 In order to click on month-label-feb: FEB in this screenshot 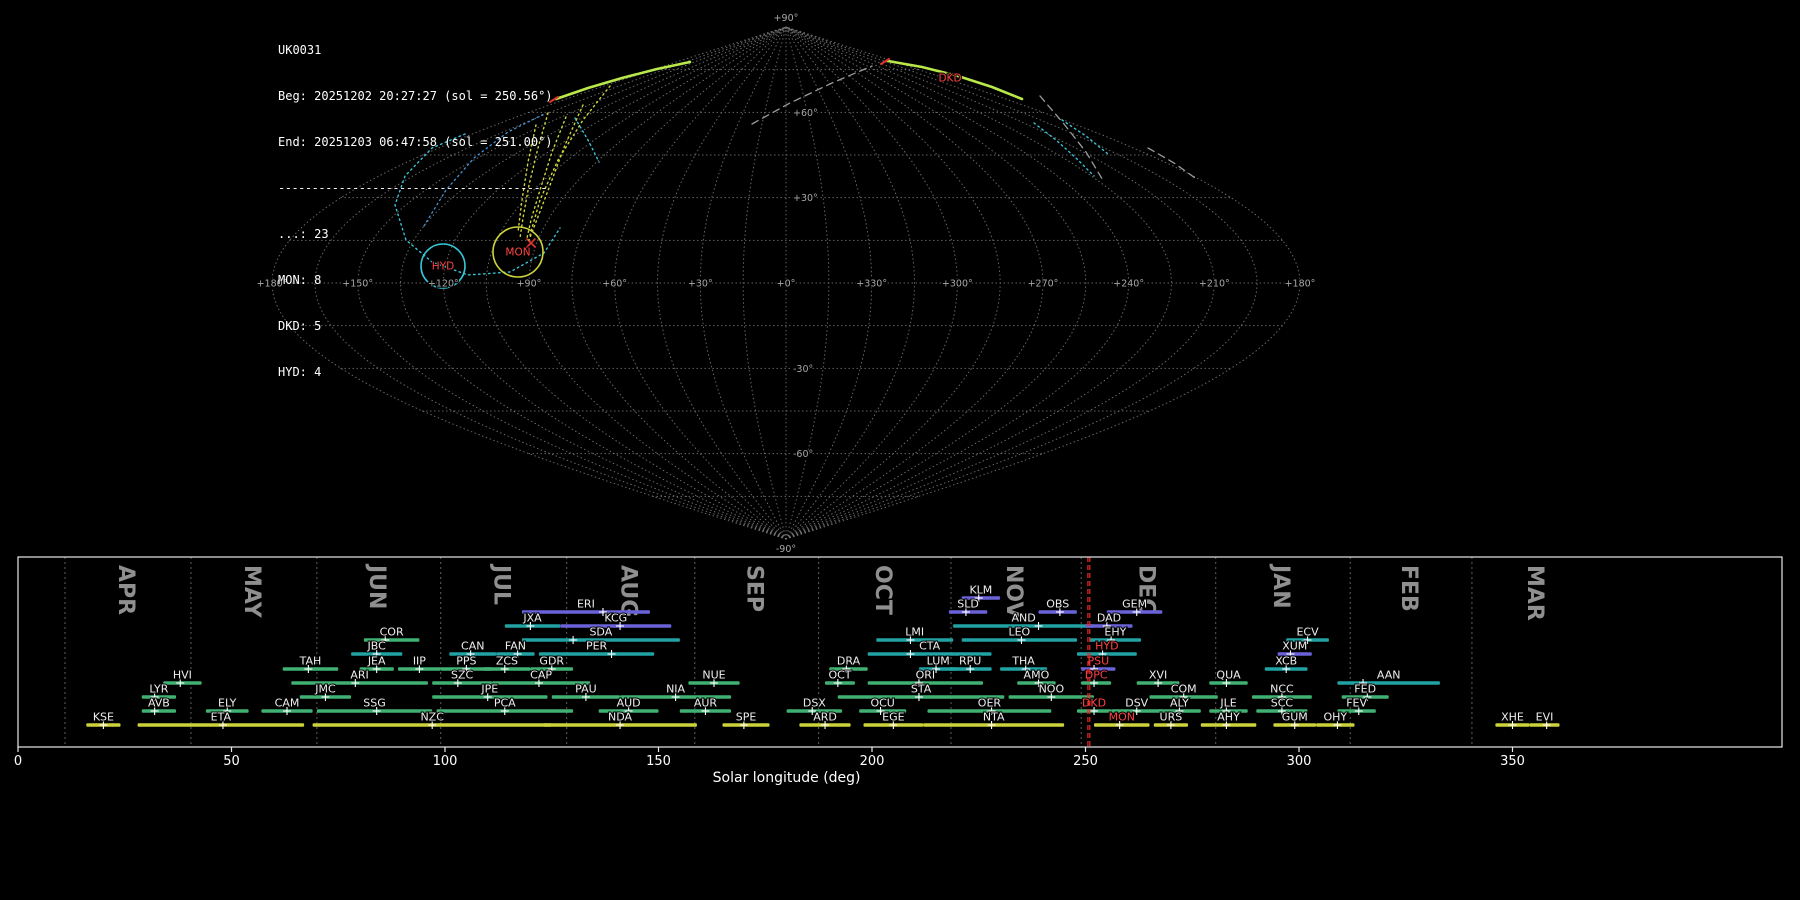, I will do `click(1408, 588)`.